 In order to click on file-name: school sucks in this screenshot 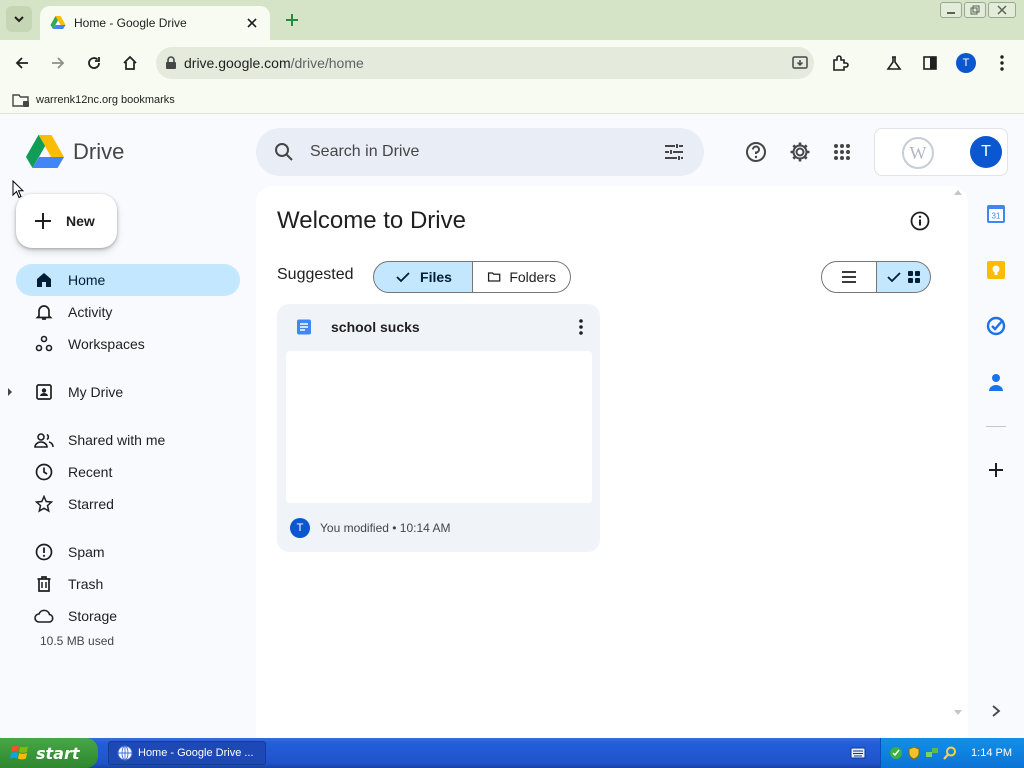, I will do `click(375, 327)`.